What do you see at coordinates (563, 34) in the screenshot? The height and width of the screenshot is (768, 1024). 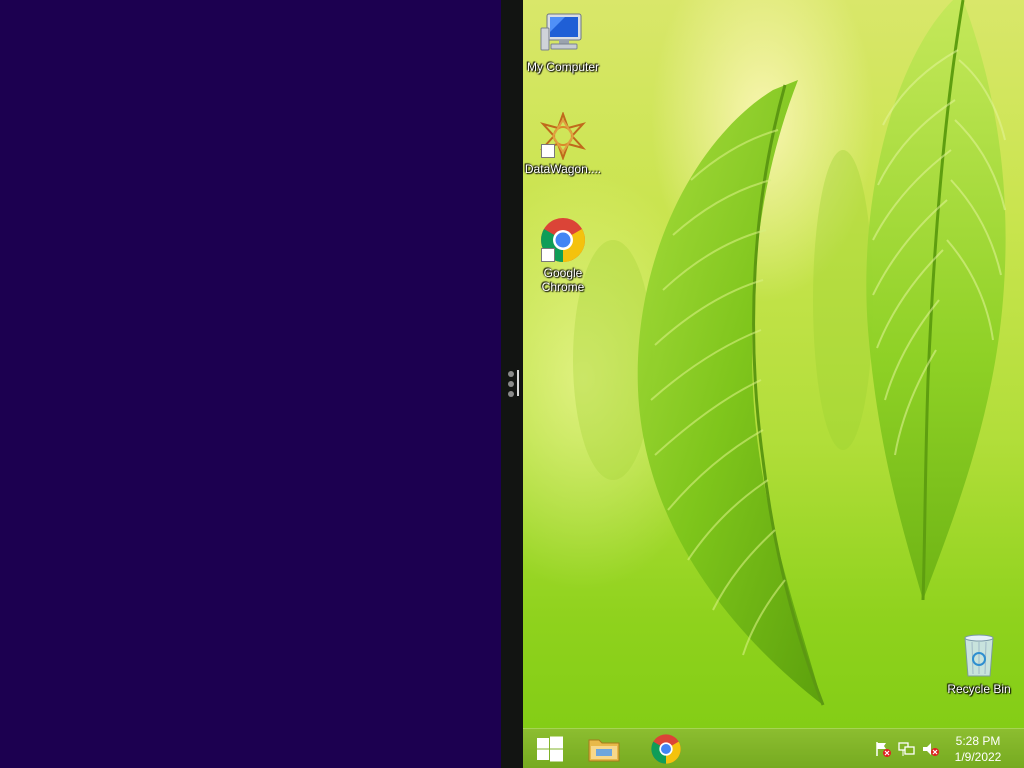 I see `computer-icon` at bounding box center [563, 34].